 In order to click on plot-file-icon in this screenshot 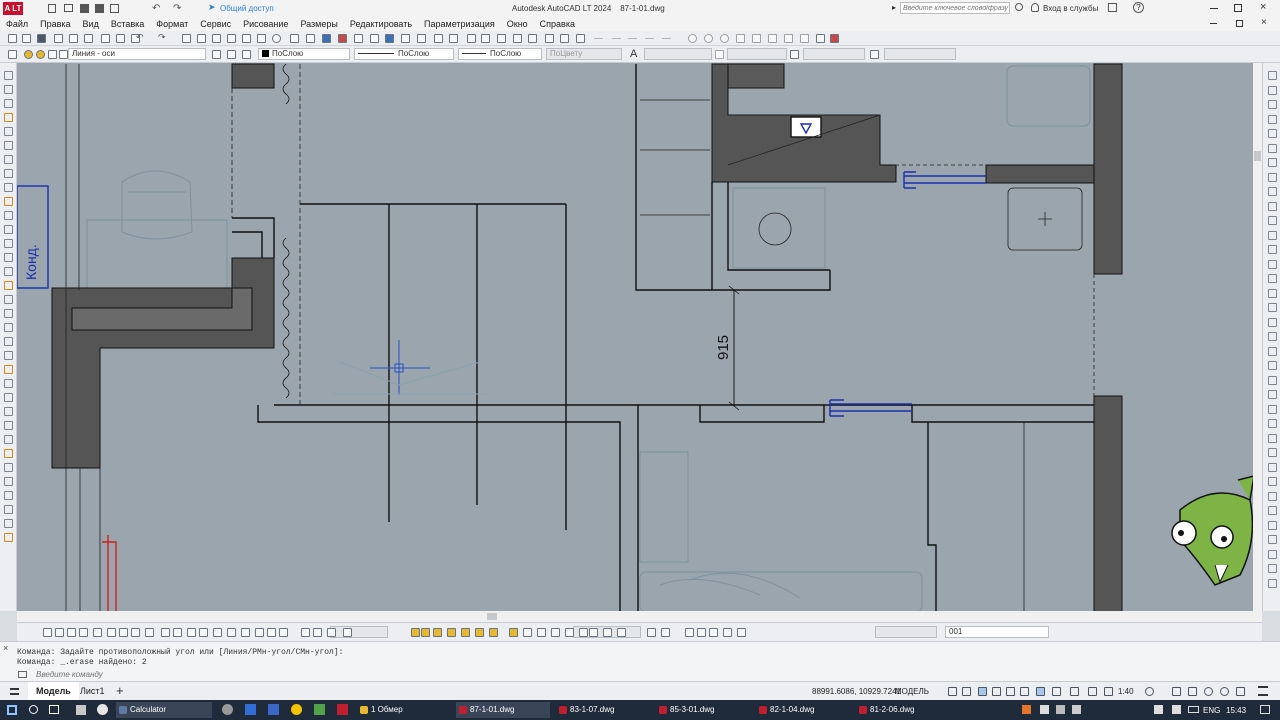, I will do `click(58, 38)`.